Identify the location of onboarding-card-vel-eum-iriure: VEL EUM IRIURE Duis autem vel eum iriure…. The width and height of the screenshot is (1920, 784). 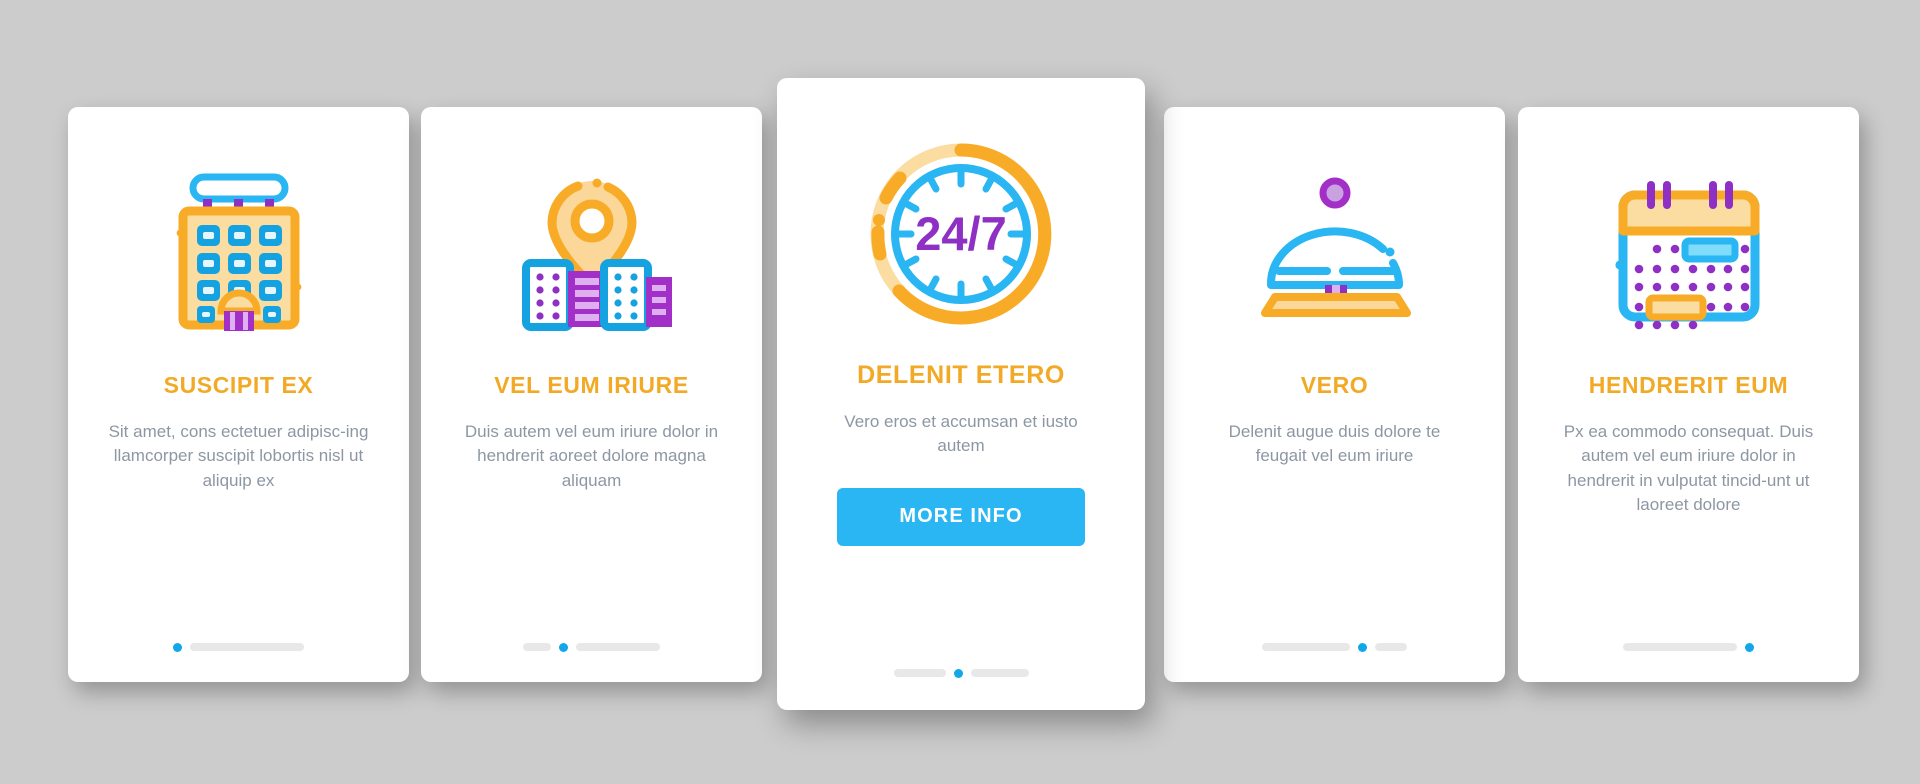
(591, 394).